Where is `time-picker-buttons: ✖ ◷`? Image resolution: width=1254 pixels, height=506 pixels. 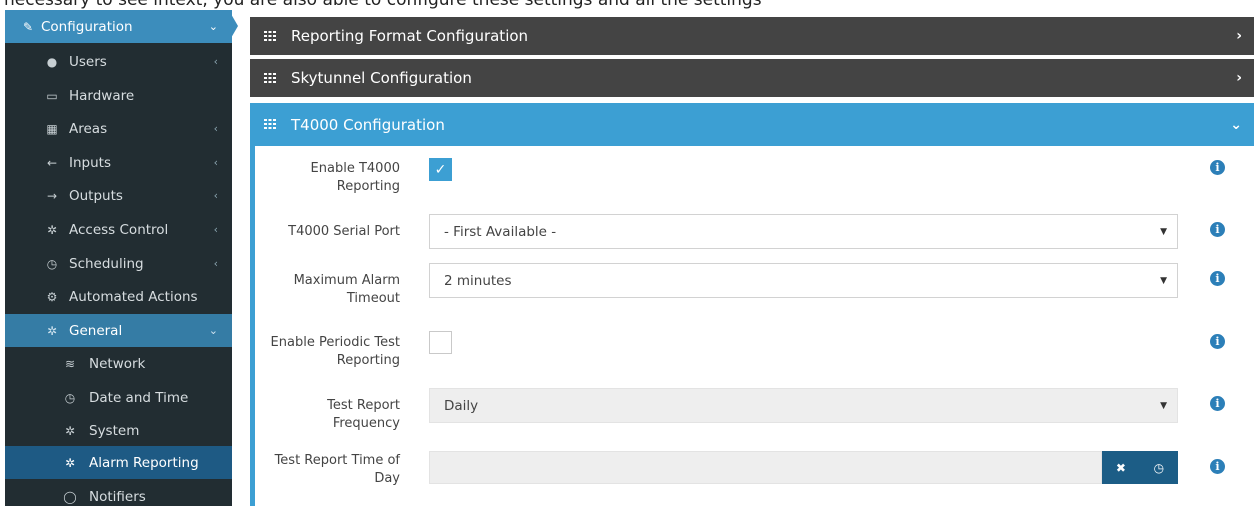 time-picker-buttons: ✖ ◷ is located at coordinates (1140, 467).